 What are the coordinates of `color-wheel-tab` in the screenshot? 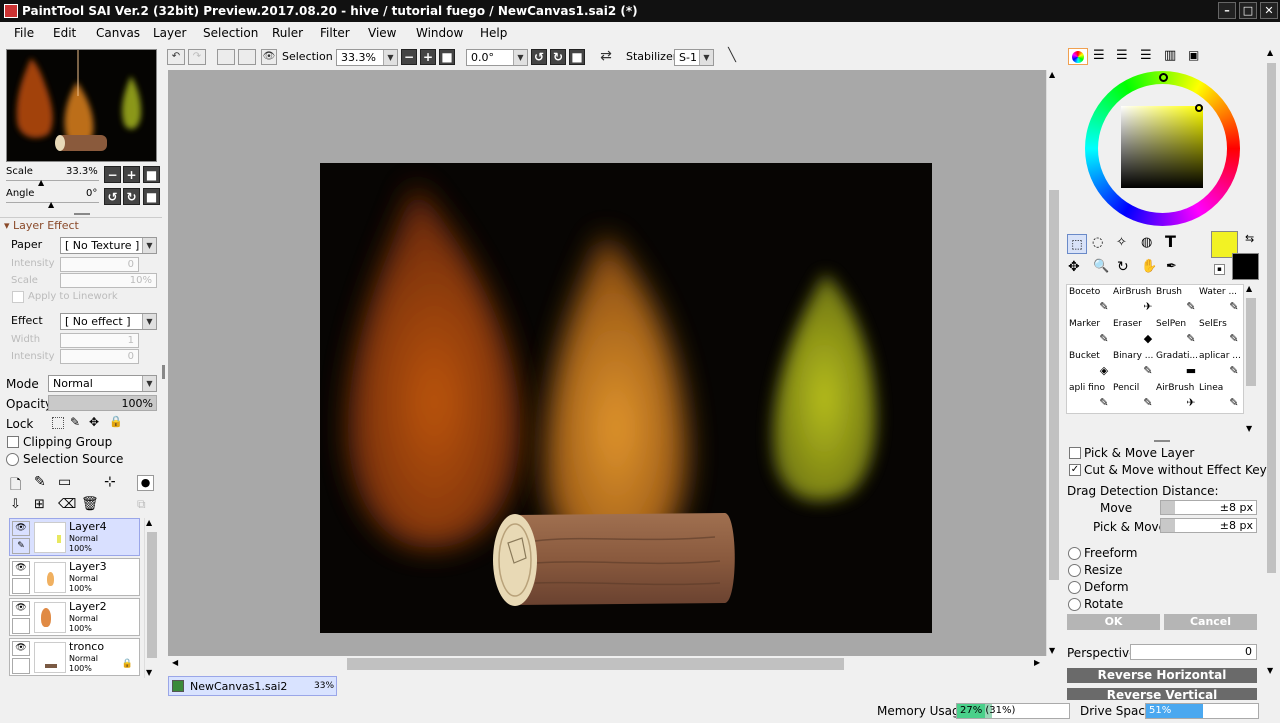 It's located at (1078, 56).